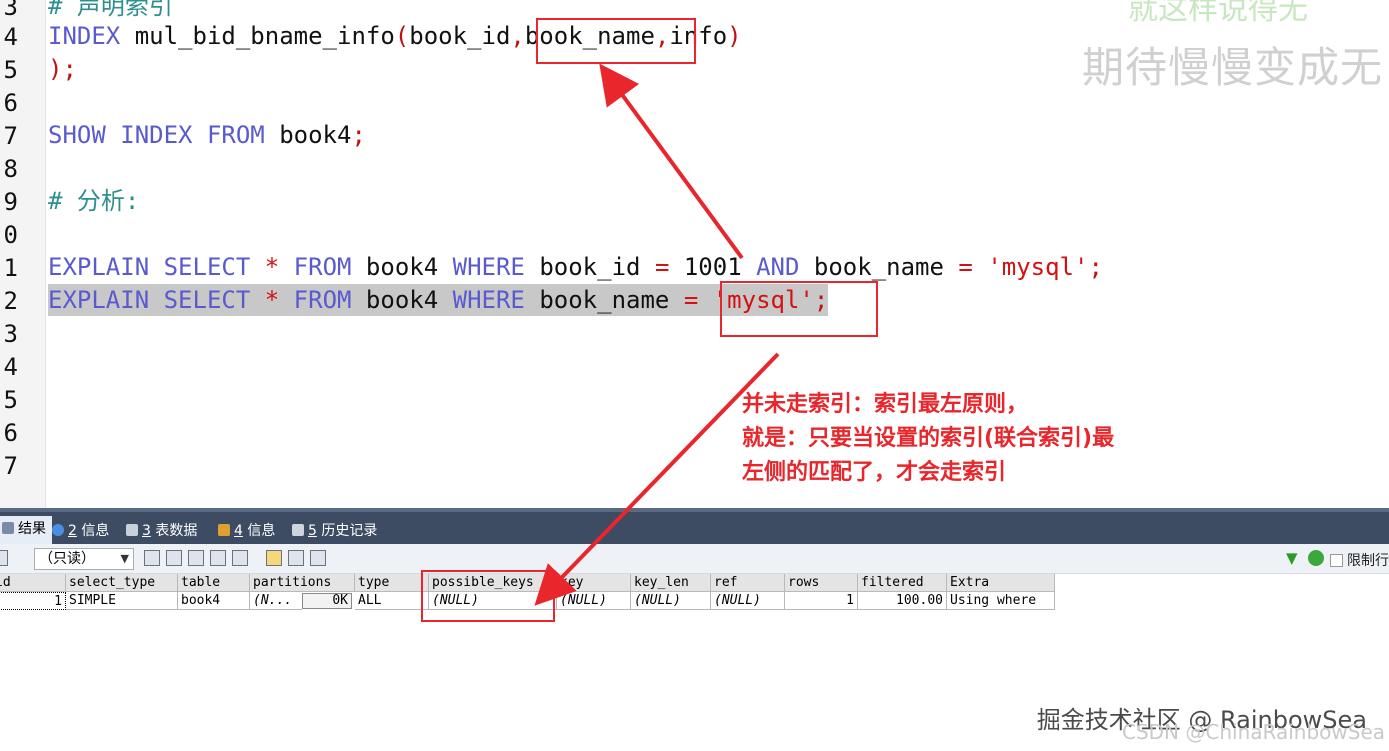 This screenshot has height=751, width=1389. I want to click on code-line-7: SHOW INDEX FROM book4;, so click(207, 135).